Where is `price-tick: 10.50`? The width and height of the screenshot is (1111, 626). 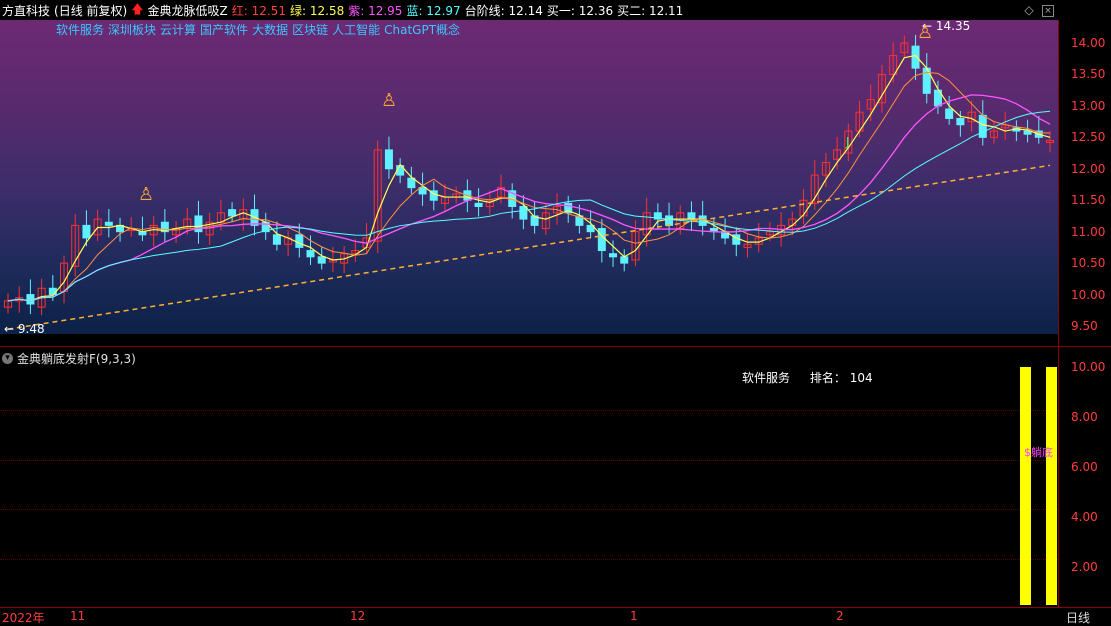
price-tick: 10.50 is located at coordinates (1088, 263).